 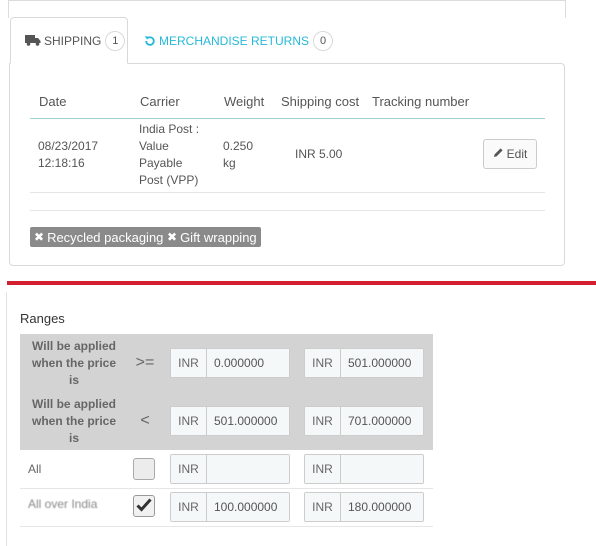 What do you see at coordinates (144, 469) in the screenshot?
I see `all-zones-checkbox` at bounding box center [144, 469].